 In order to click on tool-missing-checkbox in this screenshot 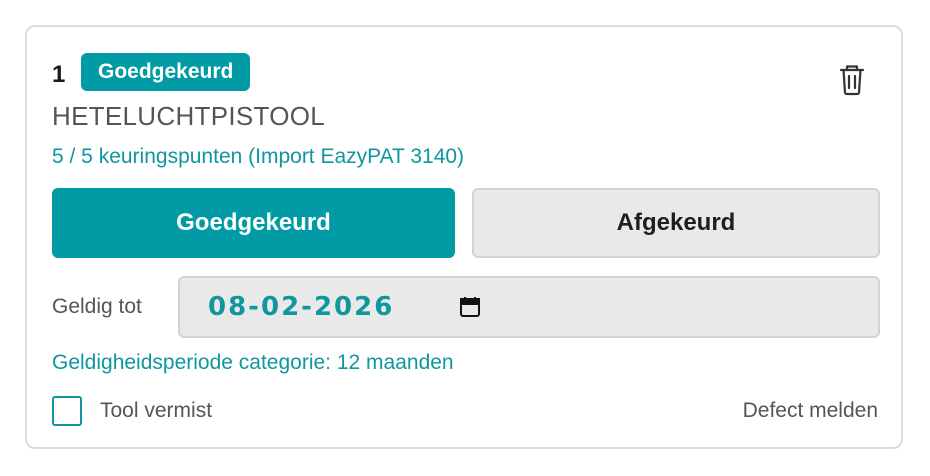, I will do `click(67, 411)`.